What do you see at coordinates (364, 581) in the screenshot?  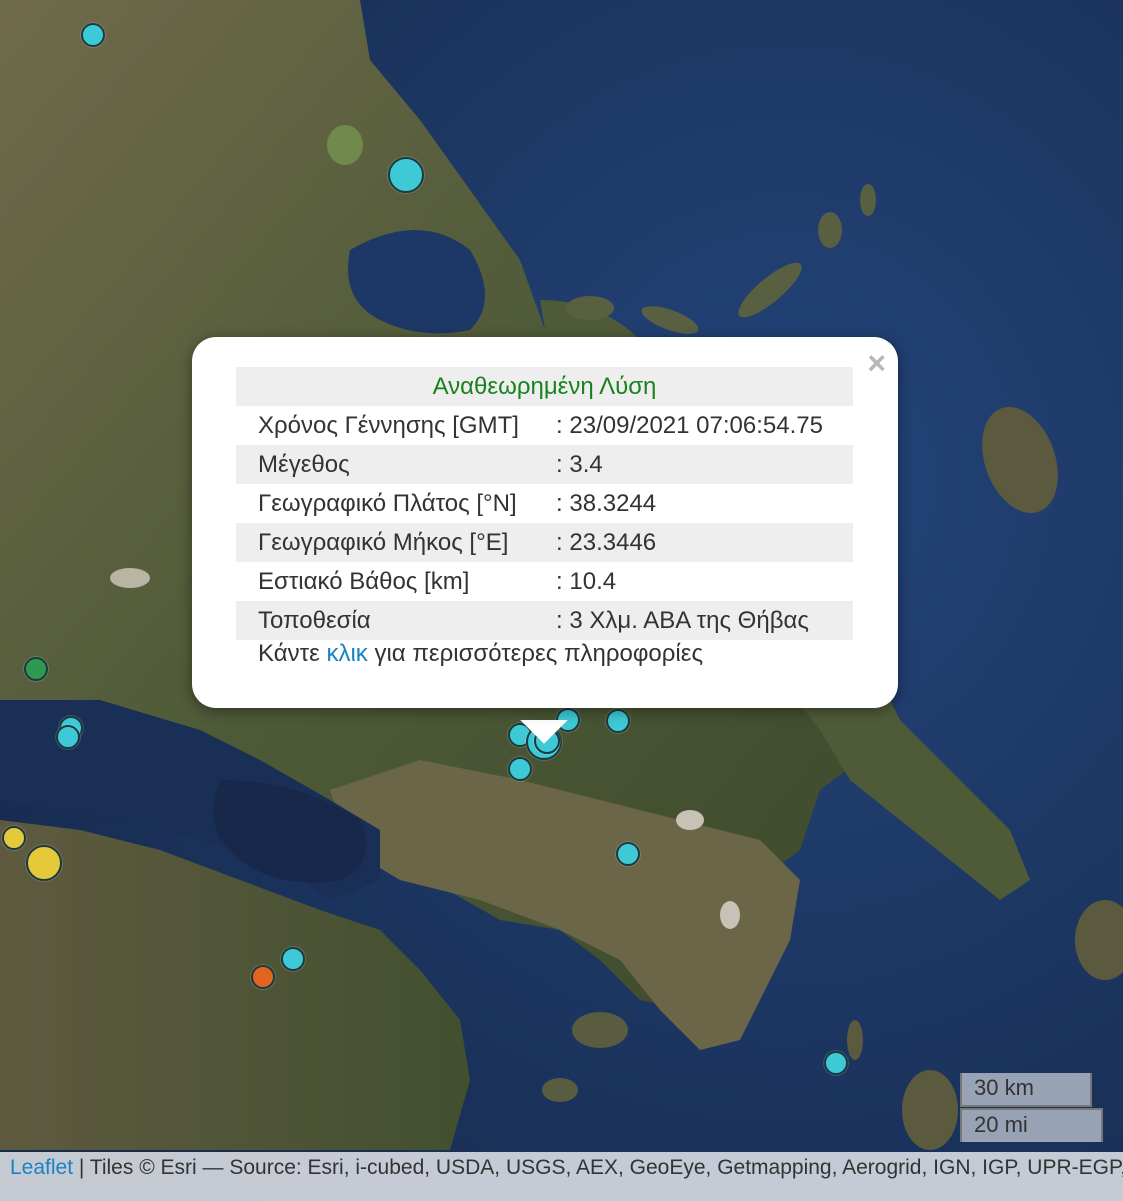 I see `row-label: Εστιακό Βάθος [km]` at bounding box center [364, 581].